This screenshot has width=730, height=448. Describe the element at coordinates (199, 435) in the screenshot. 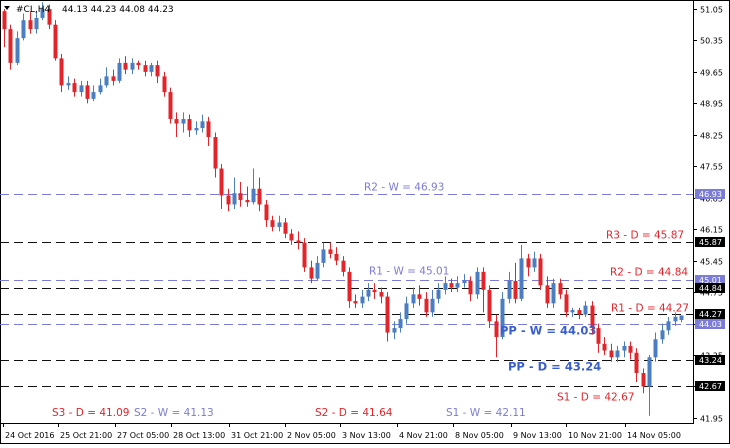

I see `time-label-3: 28 Oct 13:00` at that location.